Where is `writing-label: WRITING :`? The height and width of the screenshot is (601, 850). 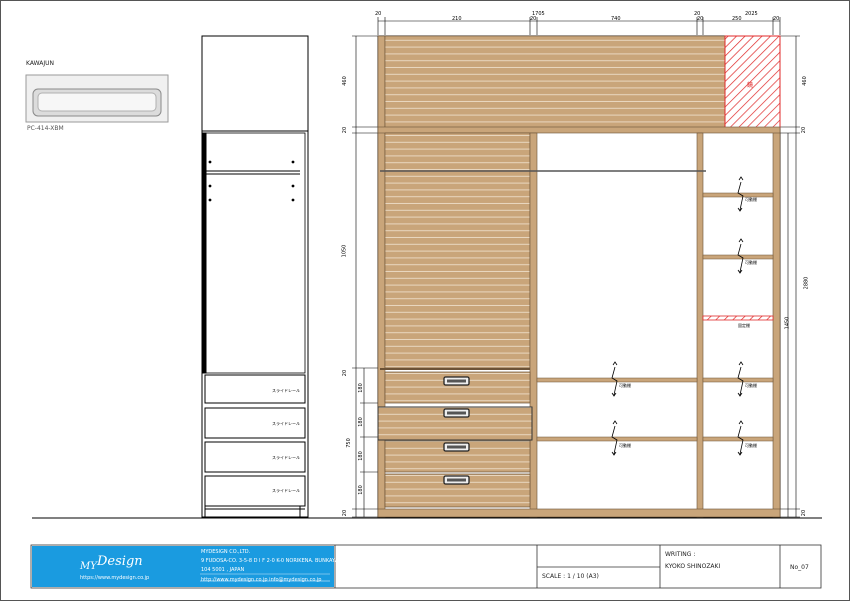
writing-label: WRITING : is located at coordinates (680, 554).